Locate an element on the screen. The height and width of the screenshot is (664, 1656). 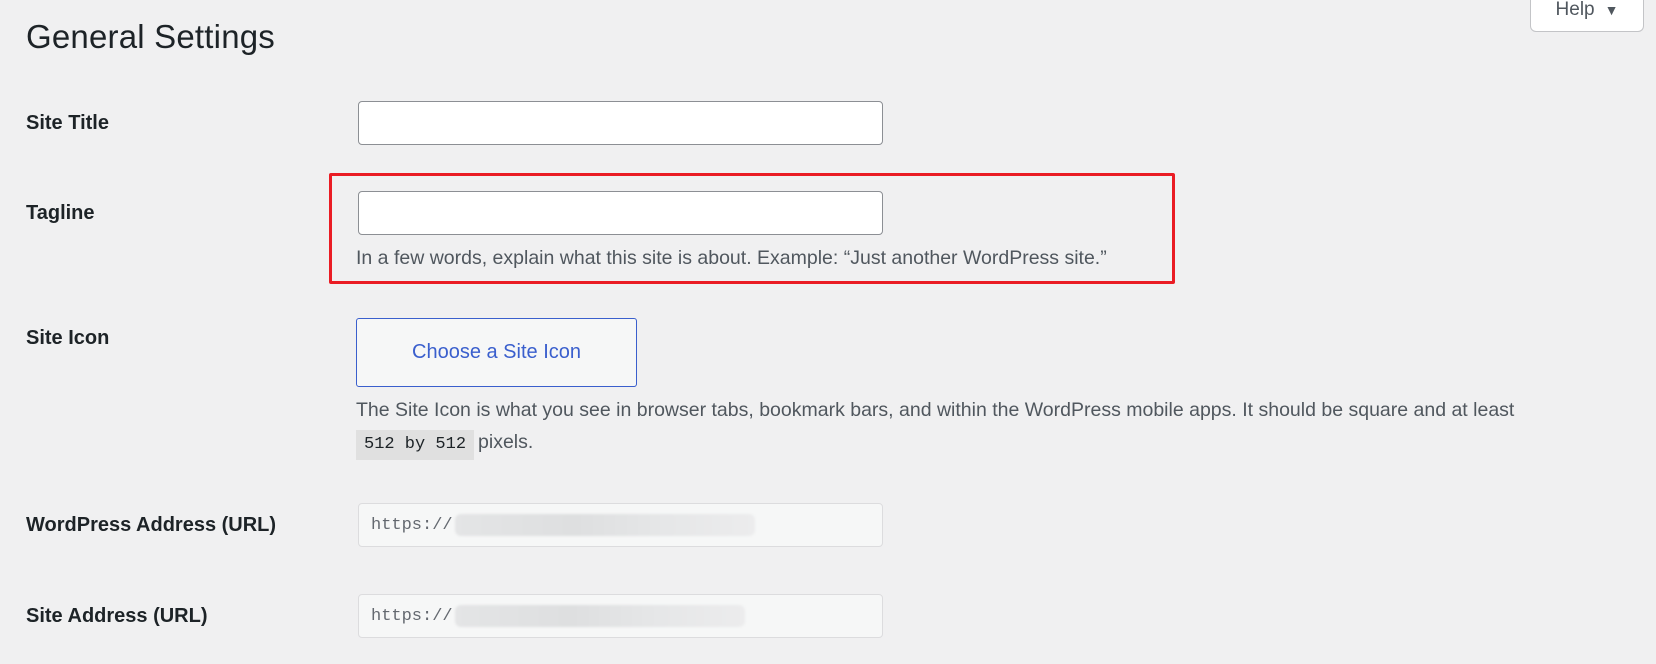
tagline-label: Tagline is located at coordinates (60, 213).